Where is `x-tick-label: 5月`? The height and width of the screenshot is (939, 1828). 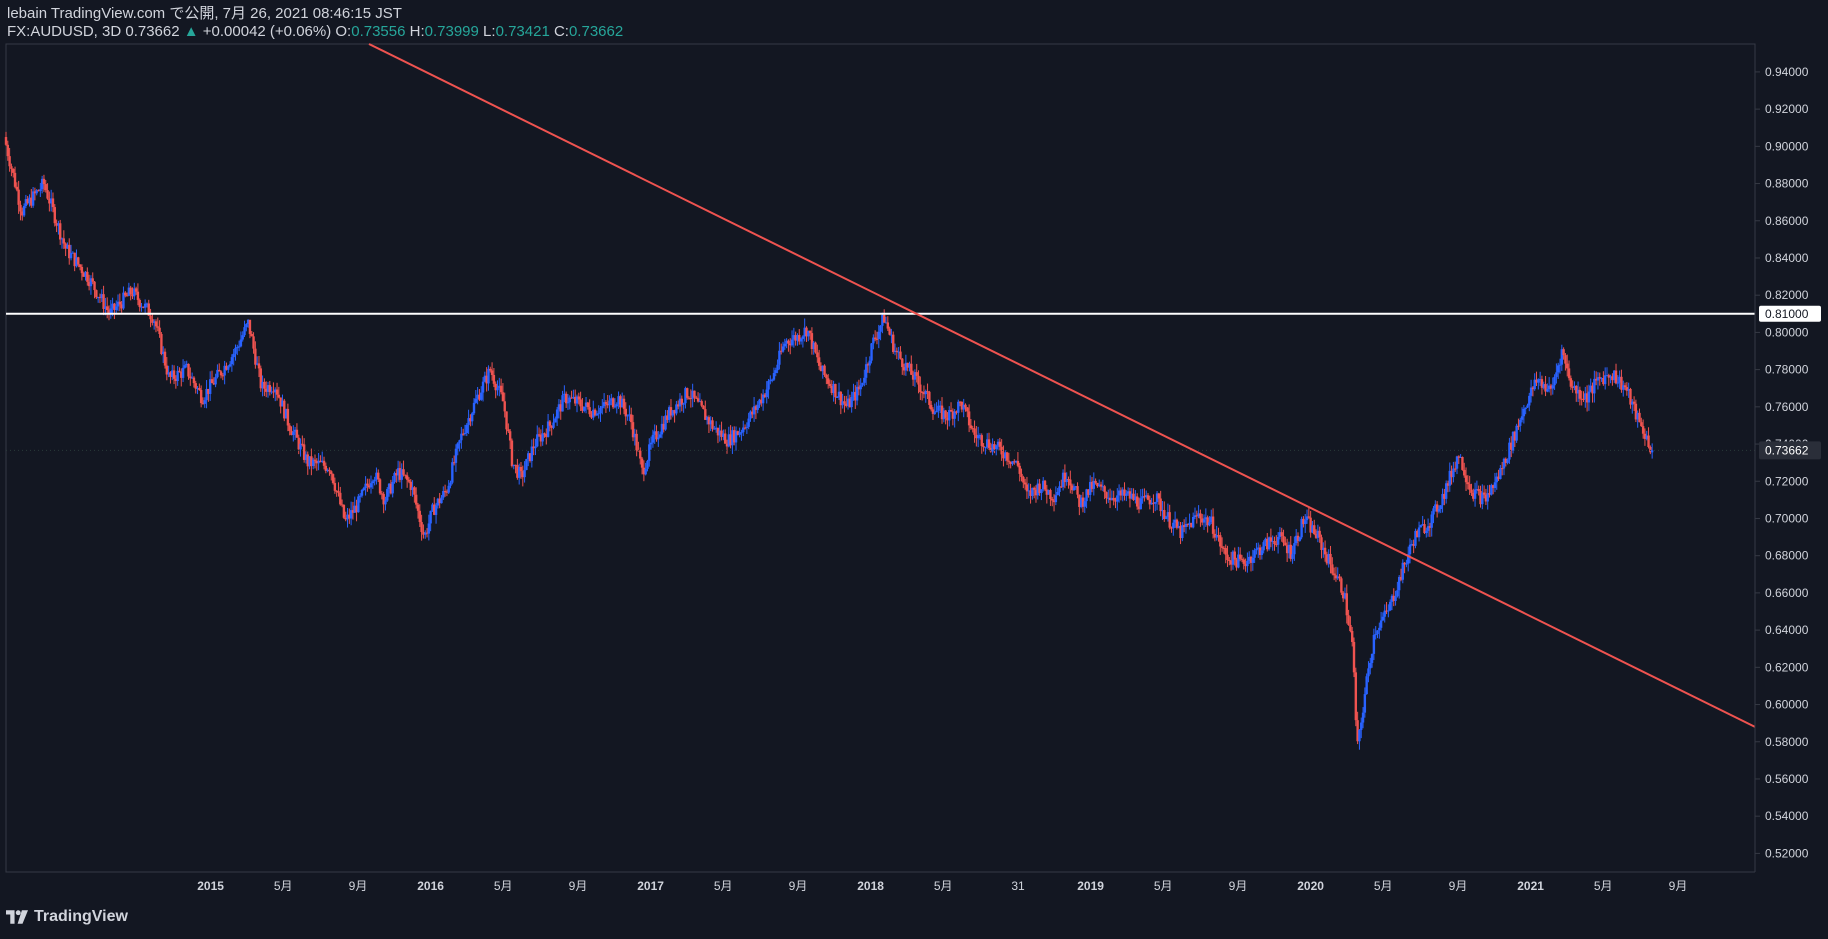
x-tick-label: 5月 is located at coordinates (283, 886).